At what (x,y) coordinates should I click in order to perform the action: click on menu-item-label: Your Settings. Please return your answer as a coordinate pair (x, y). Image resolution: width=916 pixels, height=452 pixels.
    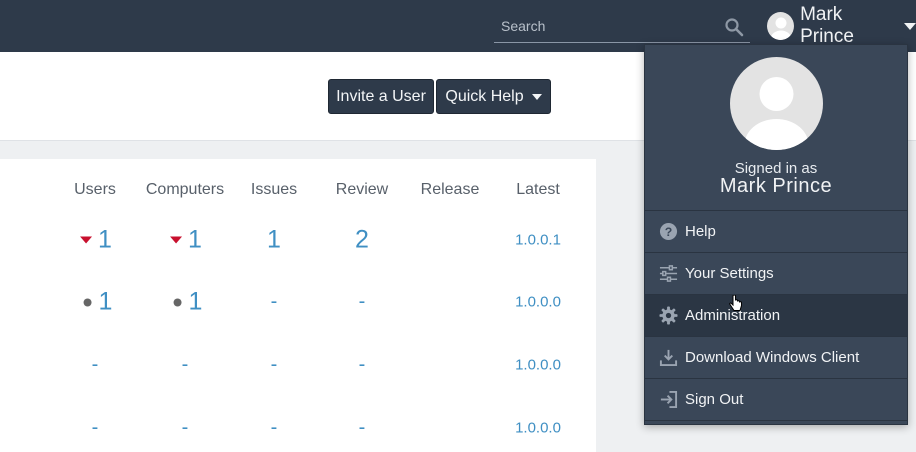
    Looking at the image, I should click on (729, 273).